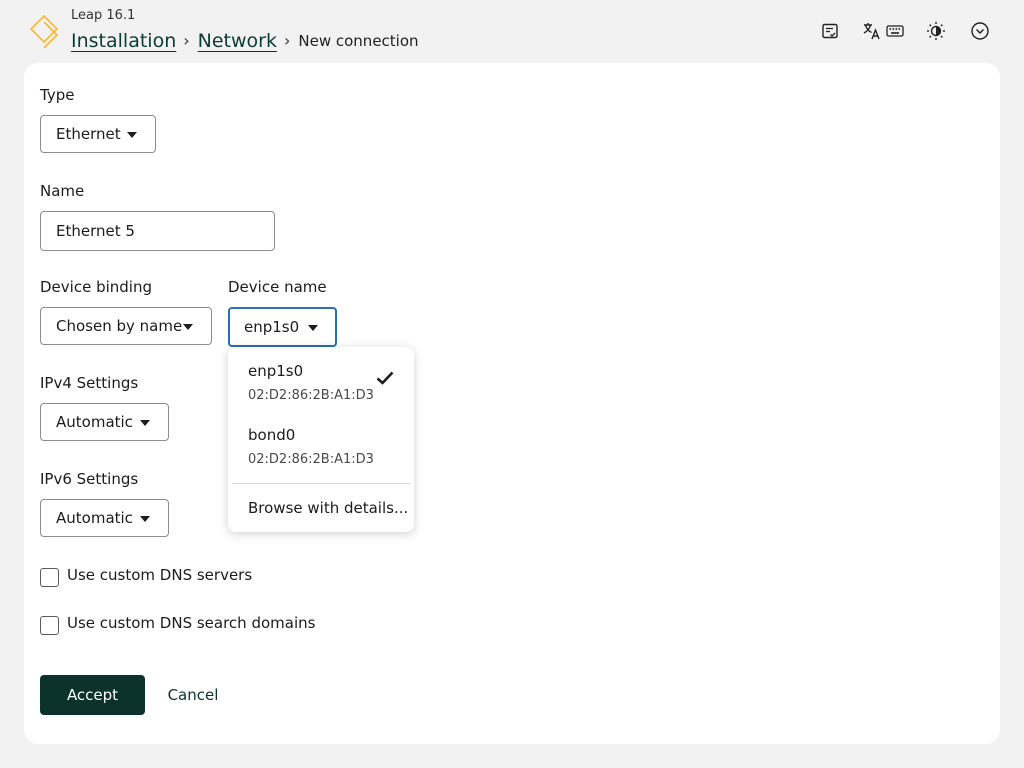  Describe the element at coordinates (89, 383) in the screenshot. I see `ipv4-label: IPv4 Settings` at that location.